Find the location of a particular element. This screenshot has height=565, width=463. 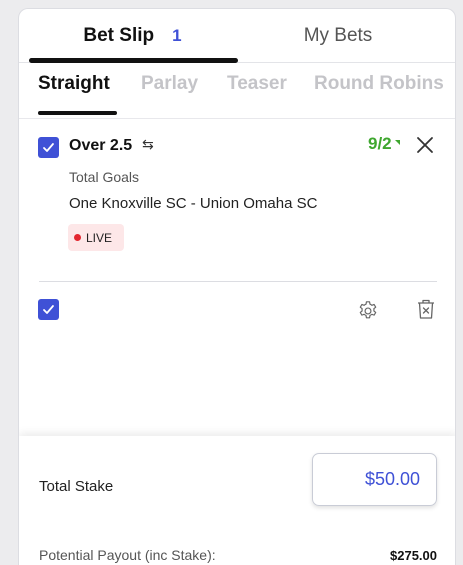

swap-arrows-icon: ⇆ is located at coordinates (148, 144).